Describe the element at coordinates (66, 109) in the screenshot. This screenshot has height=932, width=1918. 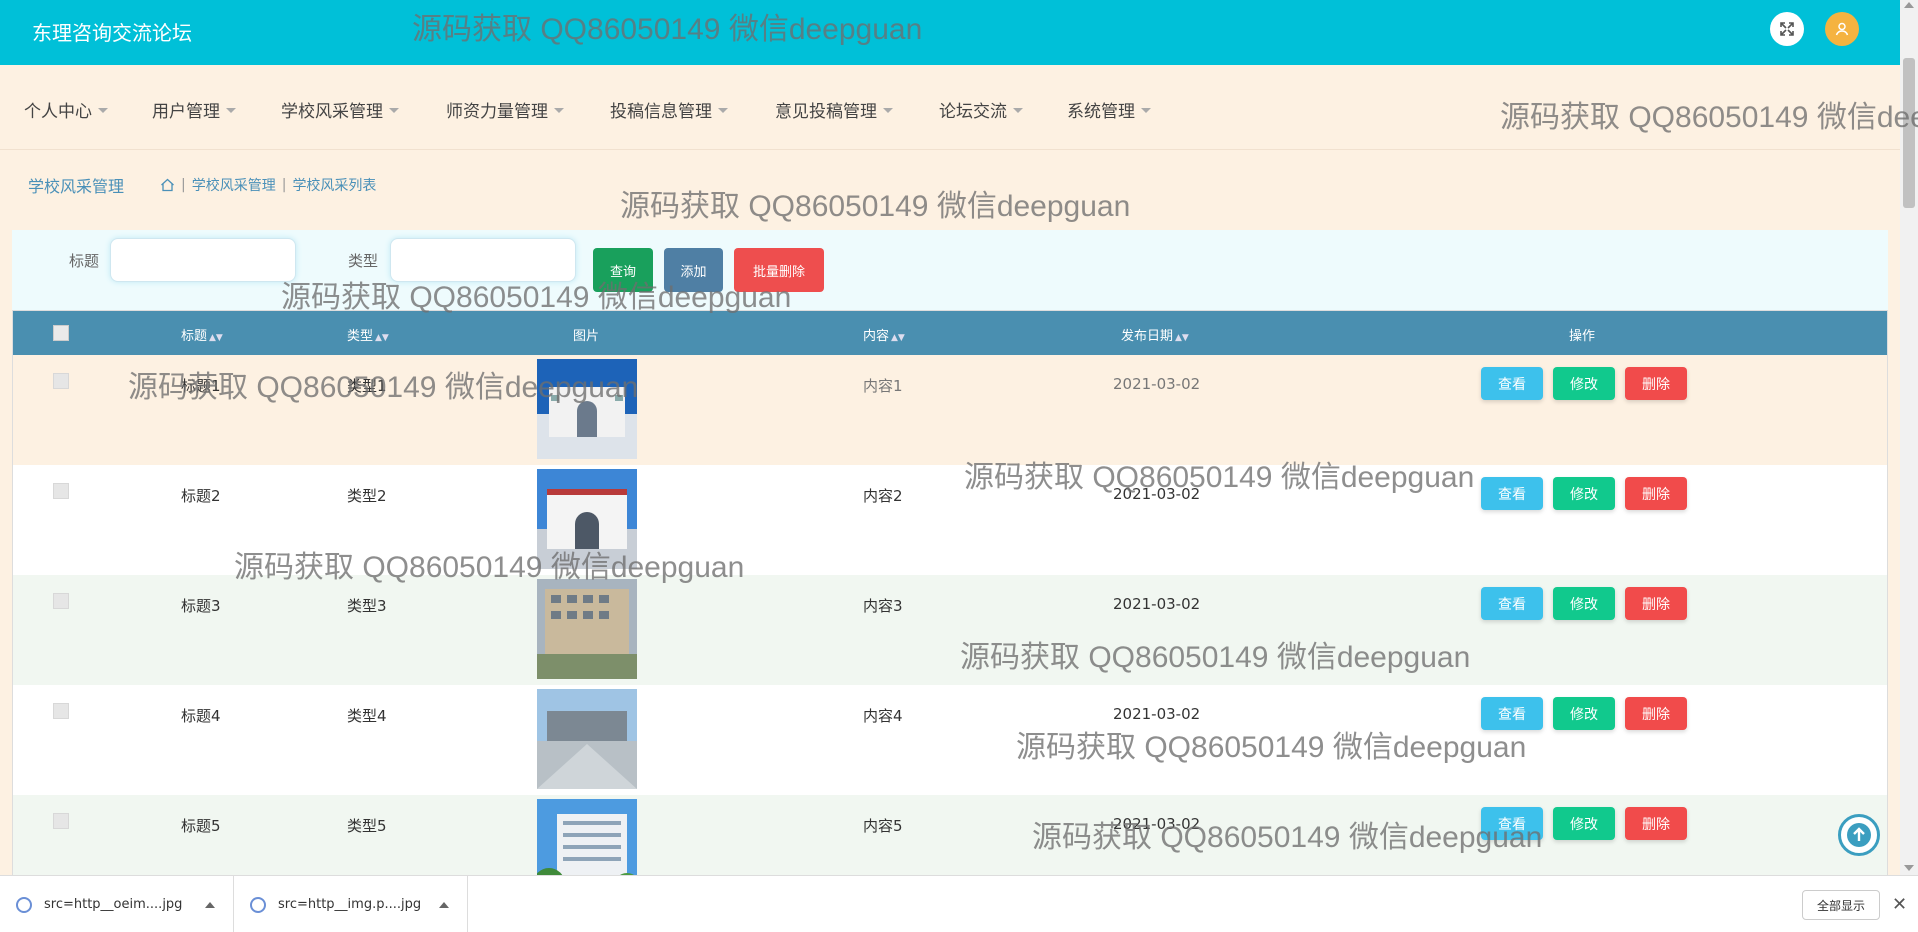
I see `nav-item-profile: 个人中心` at that location.